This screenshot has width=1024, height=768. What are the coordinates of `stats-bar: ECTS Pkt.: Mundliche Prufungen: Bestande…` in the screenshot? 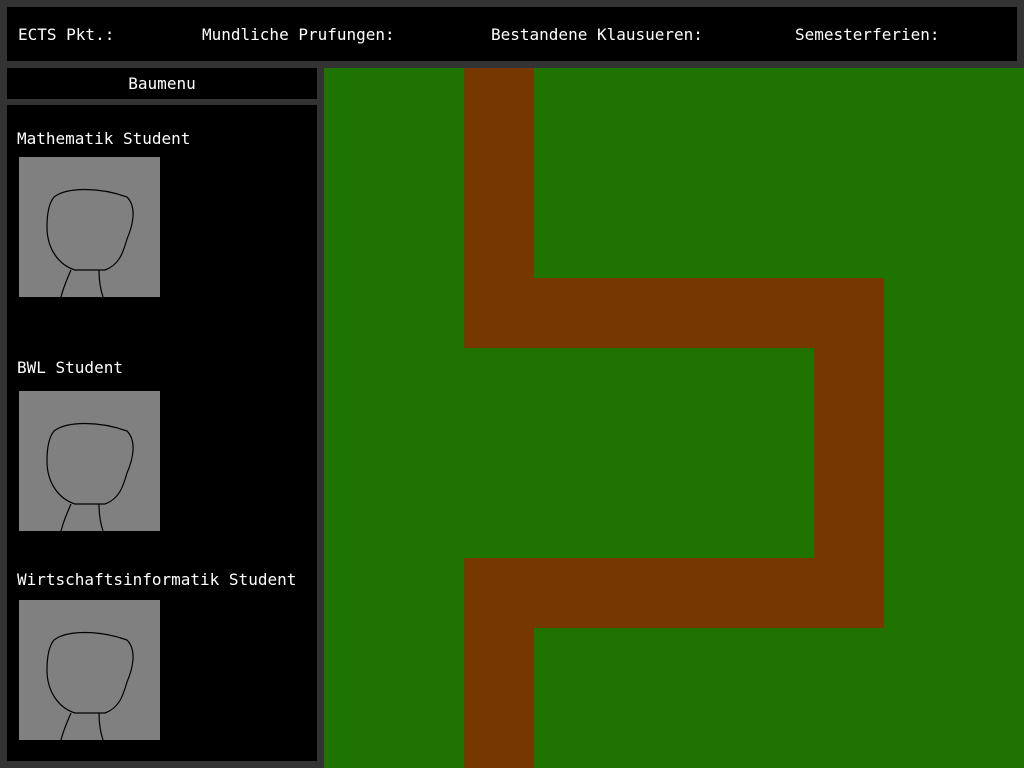 It's located at (512, 34).